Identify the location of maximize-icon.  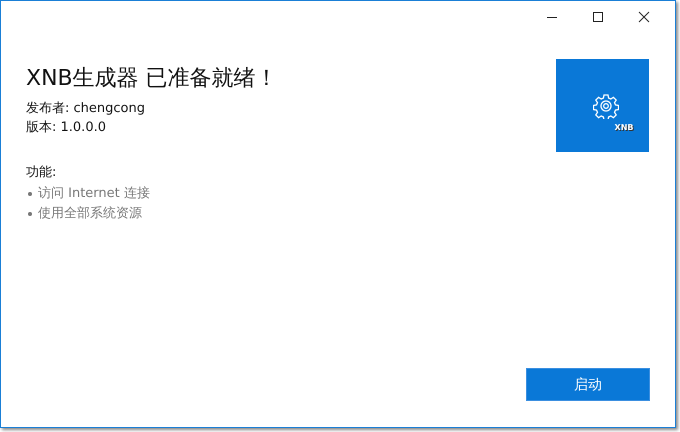
(598, 17).